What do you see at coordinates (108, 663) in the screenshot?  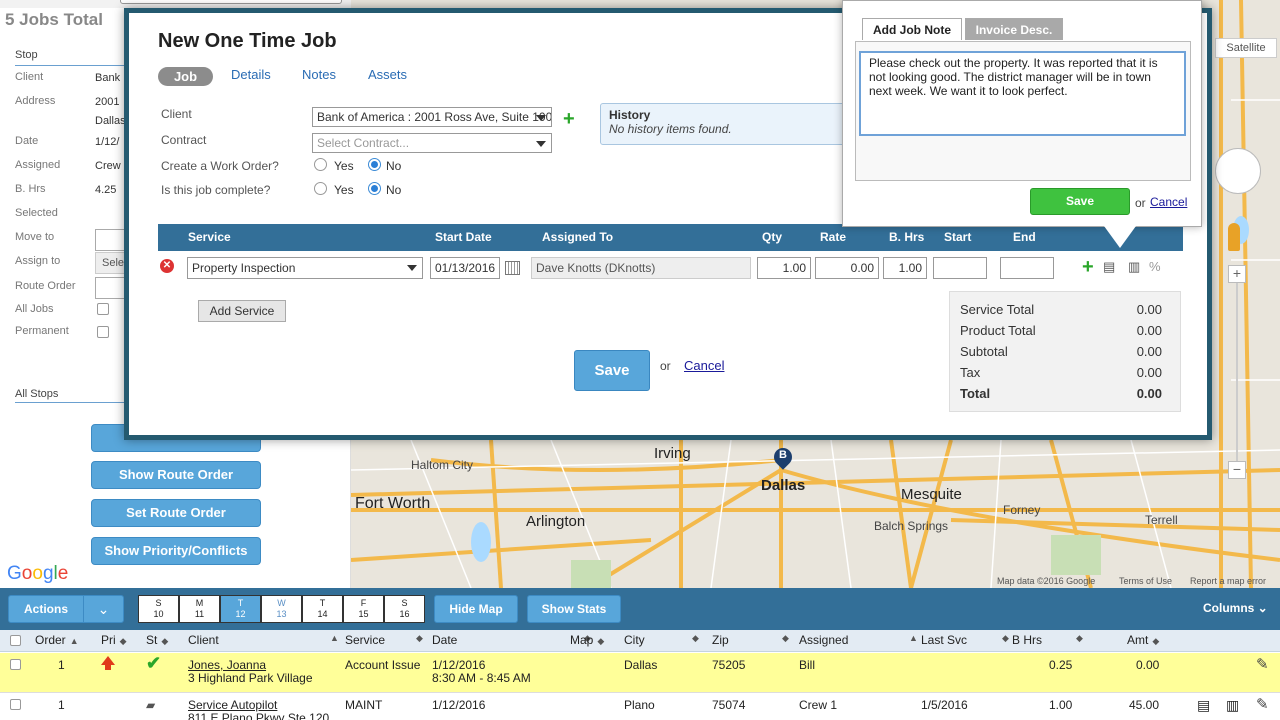 I see `priority-up-icon` at bounding box center [108, 663].